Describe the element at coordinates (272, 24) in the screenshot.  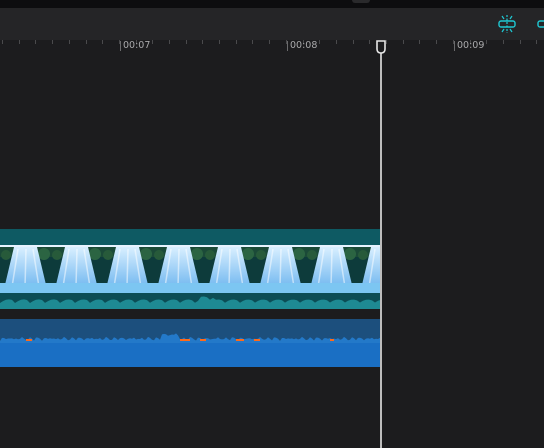
I see `timeline-toolbar` at that location.